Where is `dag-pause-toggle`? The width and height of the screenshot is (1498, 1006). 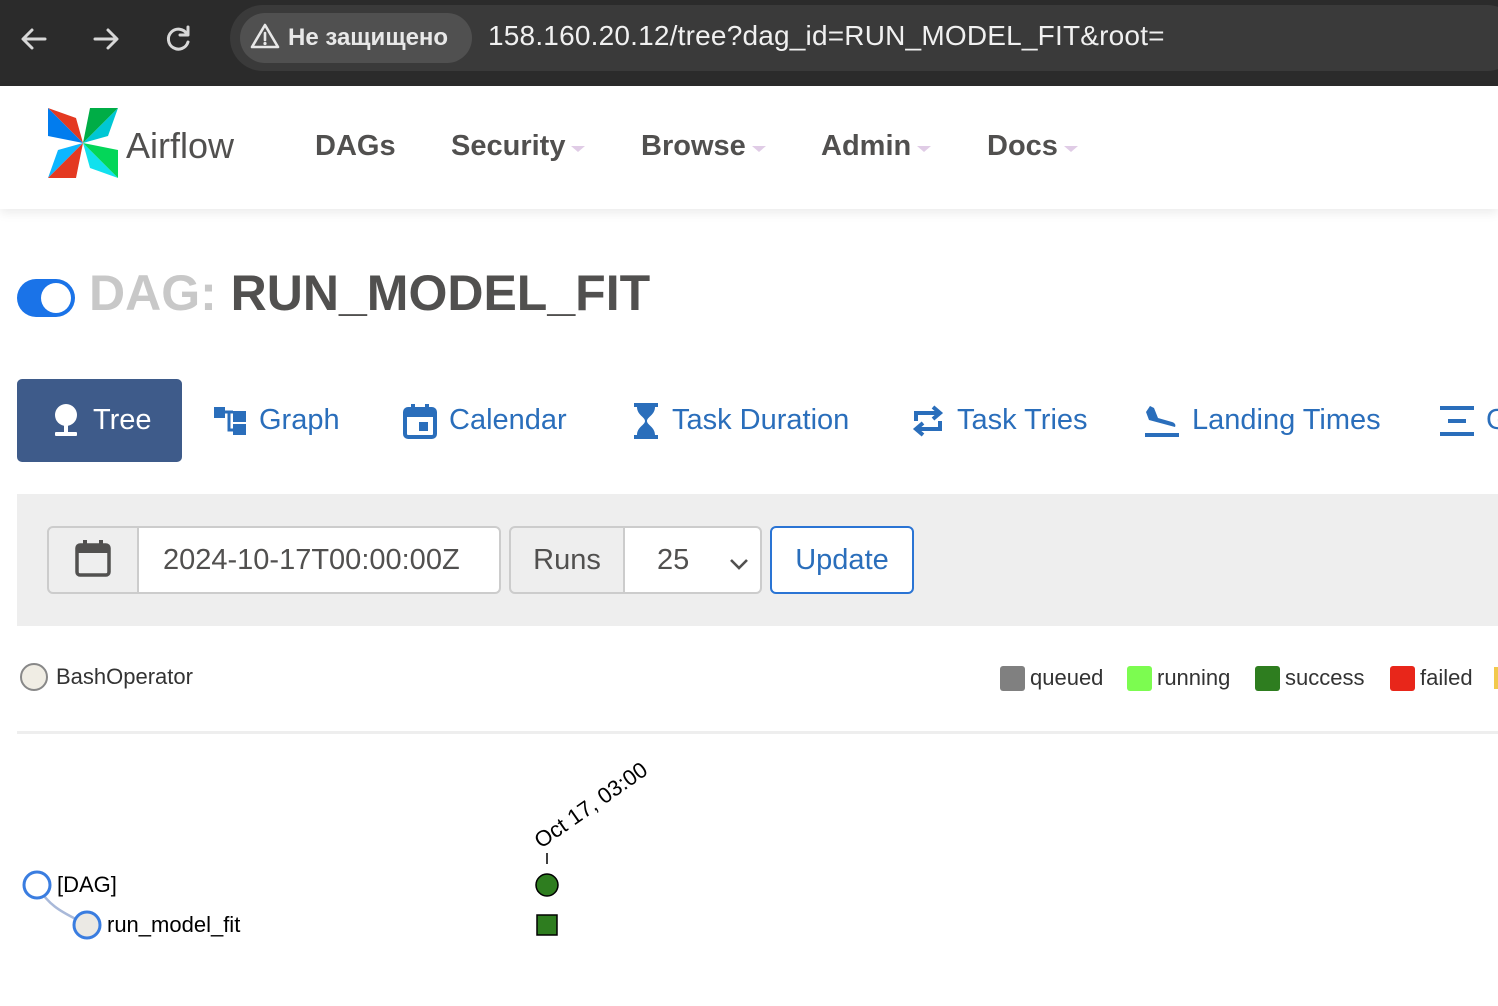 dag-pause-toggle is located at coordinates (46, 298).